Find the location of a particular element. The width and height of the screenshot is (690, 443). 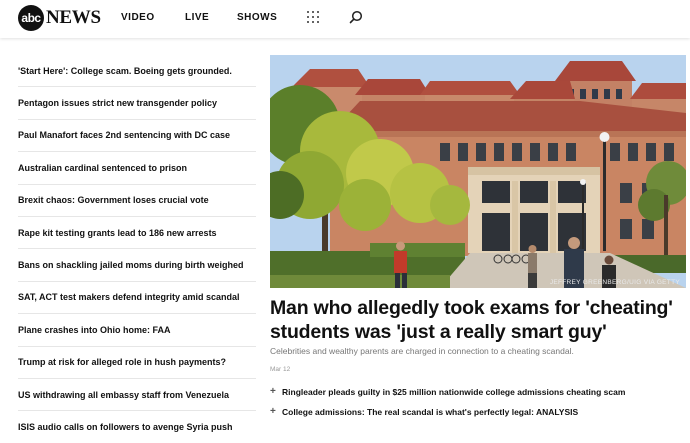

feature-date: Mar 12 is located at coordinates (280, 369).